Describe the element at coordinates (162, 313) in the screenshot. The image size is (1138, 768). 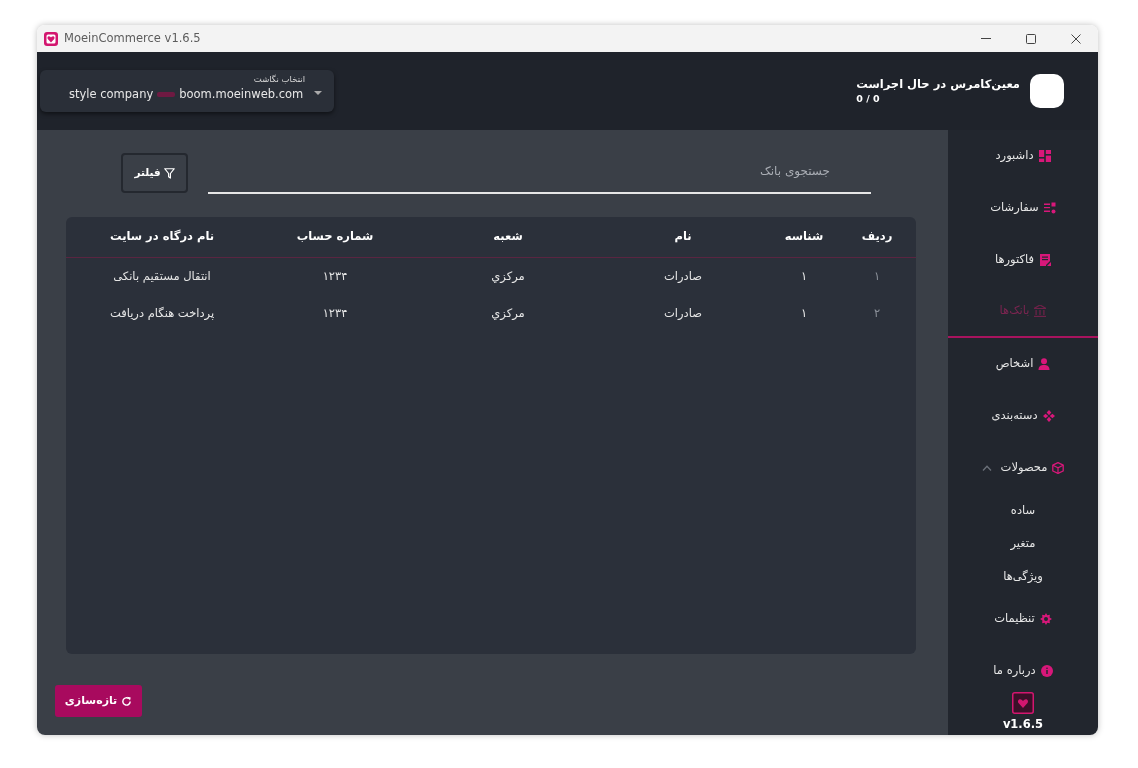
I see `table-cell-text: پرداخت هنگام دریافت` at that location.